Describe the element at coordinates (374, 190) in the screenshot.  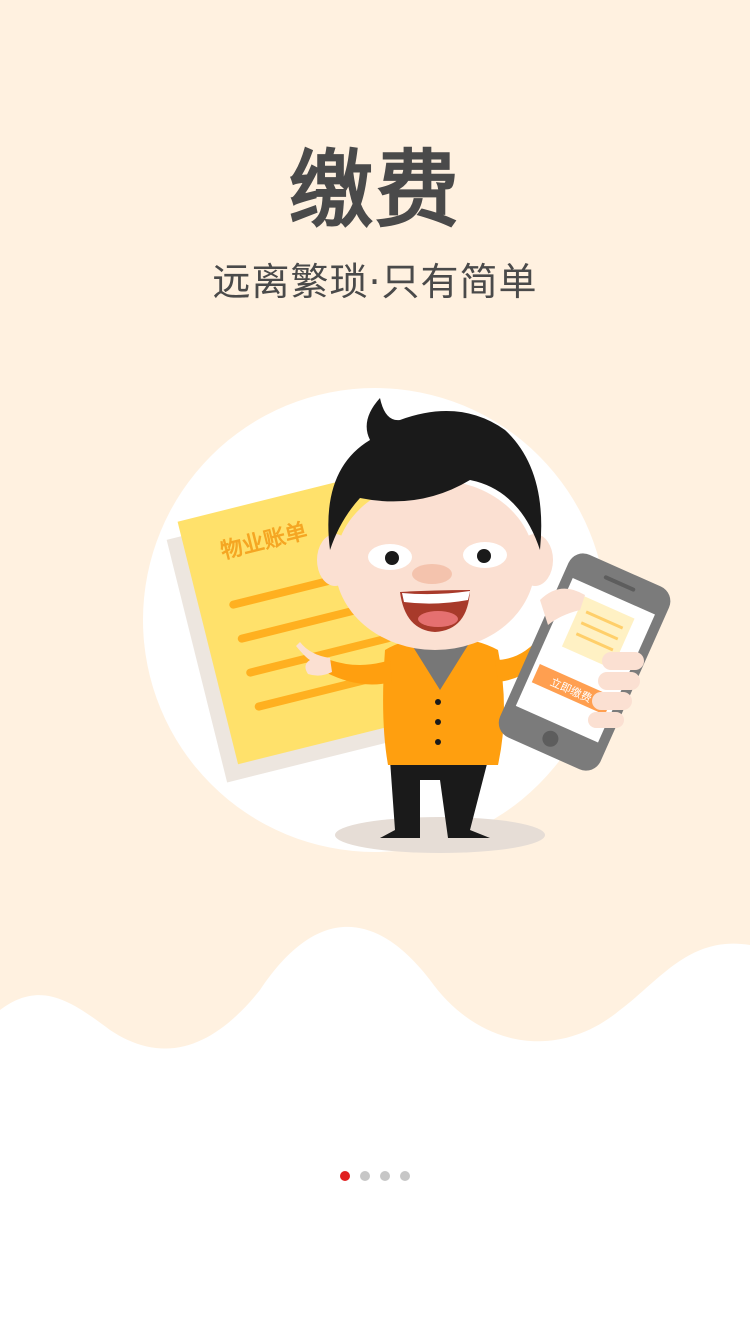
I see `page-title: 缴费` at that location.